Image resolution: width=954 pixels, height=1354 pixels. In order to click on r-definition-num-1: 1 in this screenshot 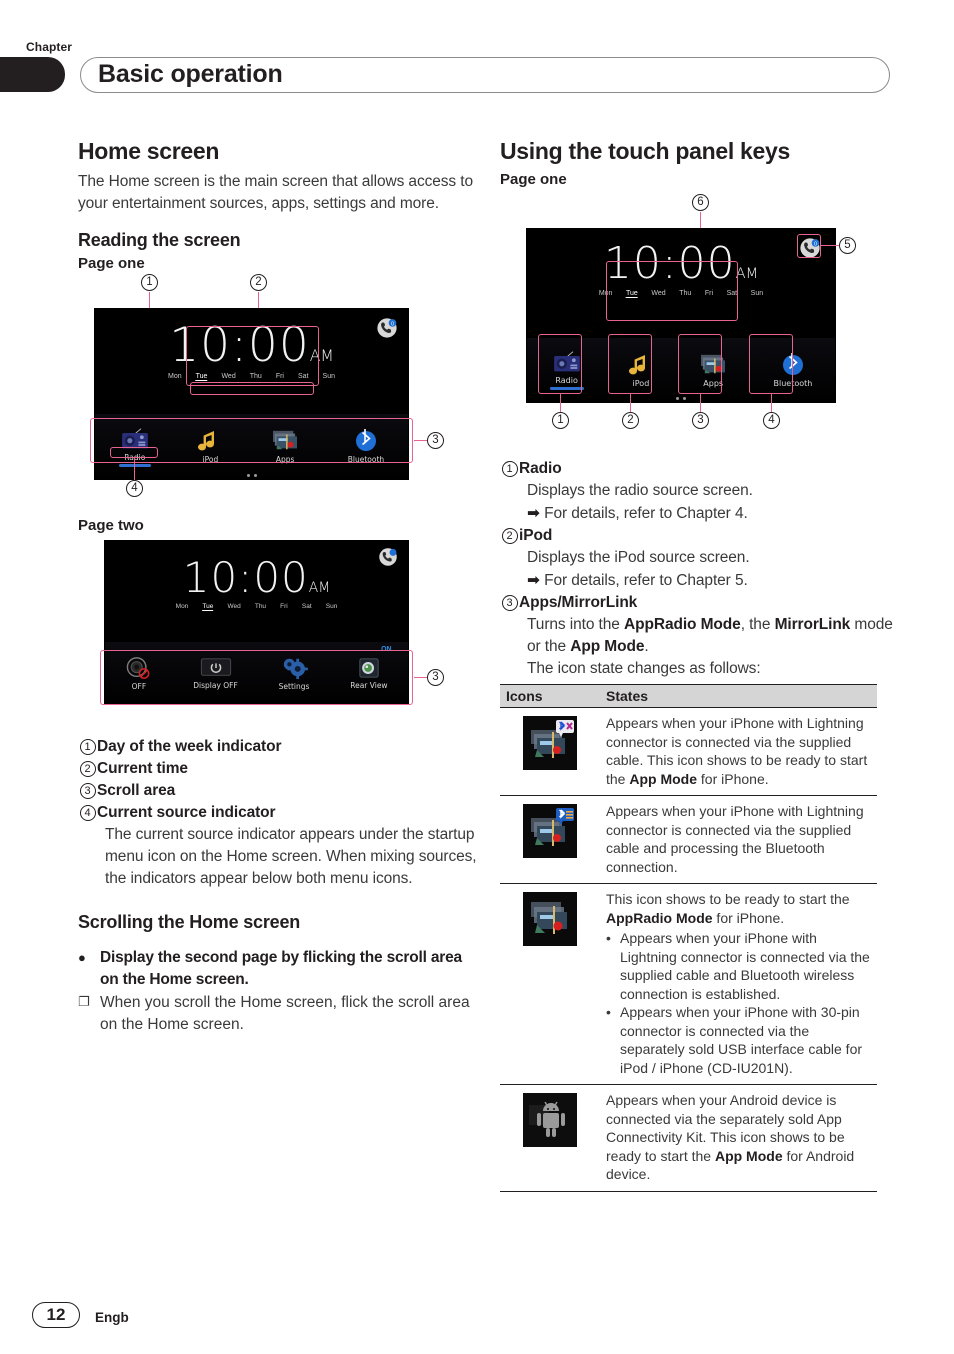, I will do `click(509, 468)`.